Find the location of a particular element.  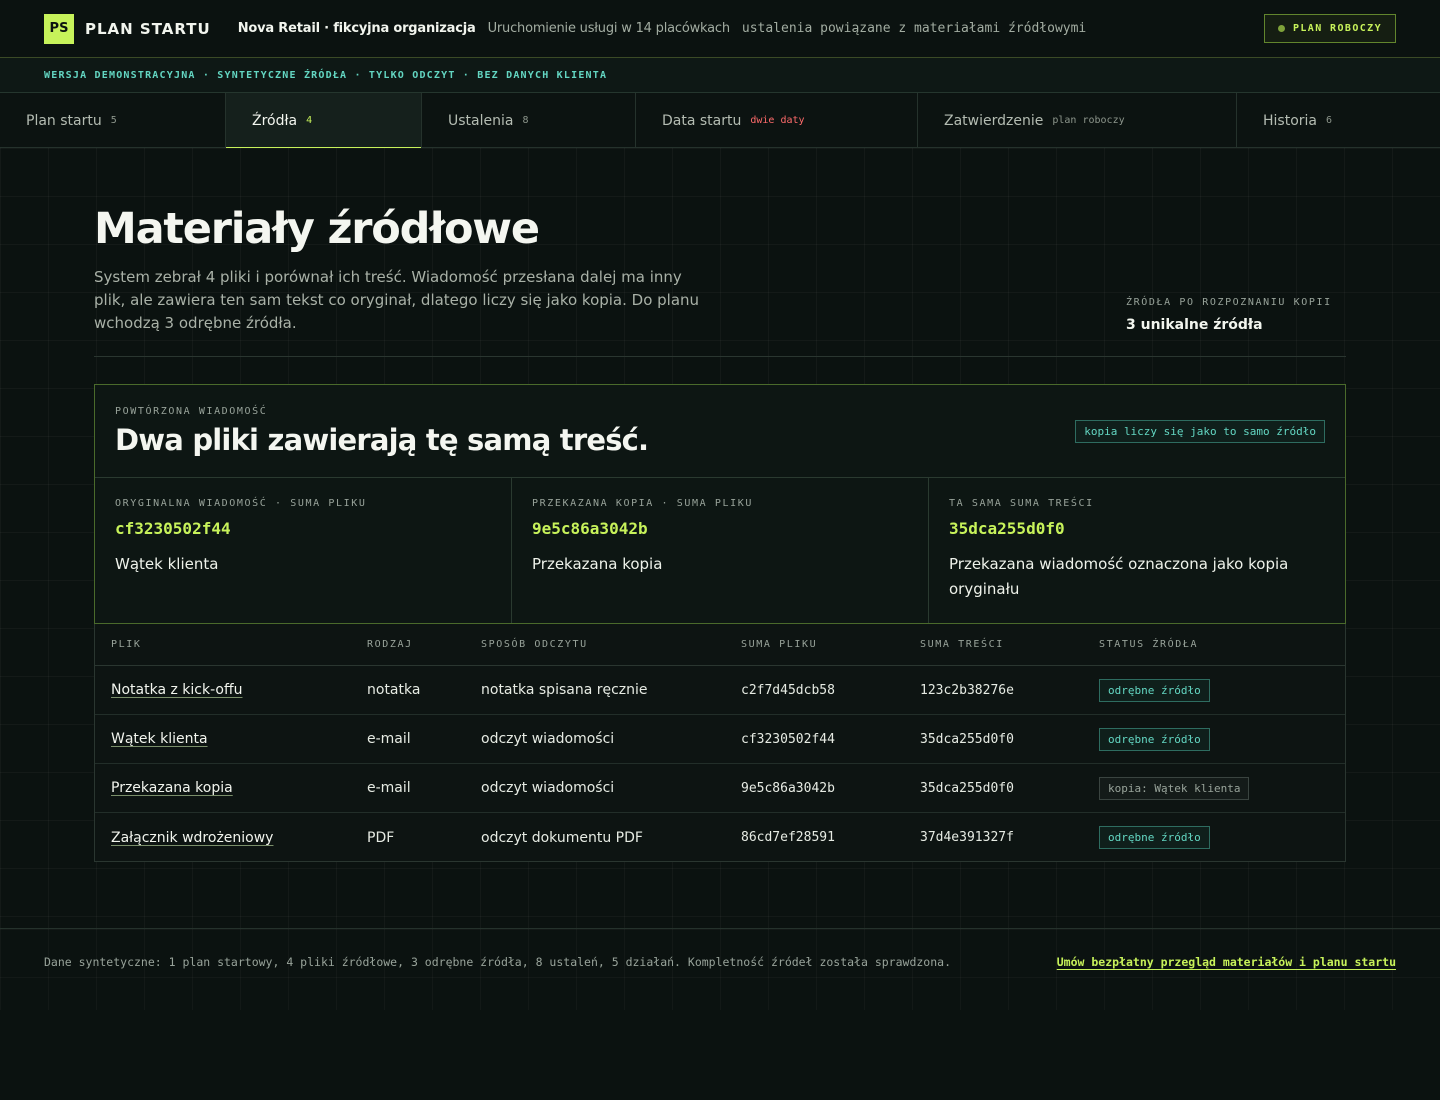

copy-status-badge: kopia: Wątek klienta is located at coordinates (1174, 788).